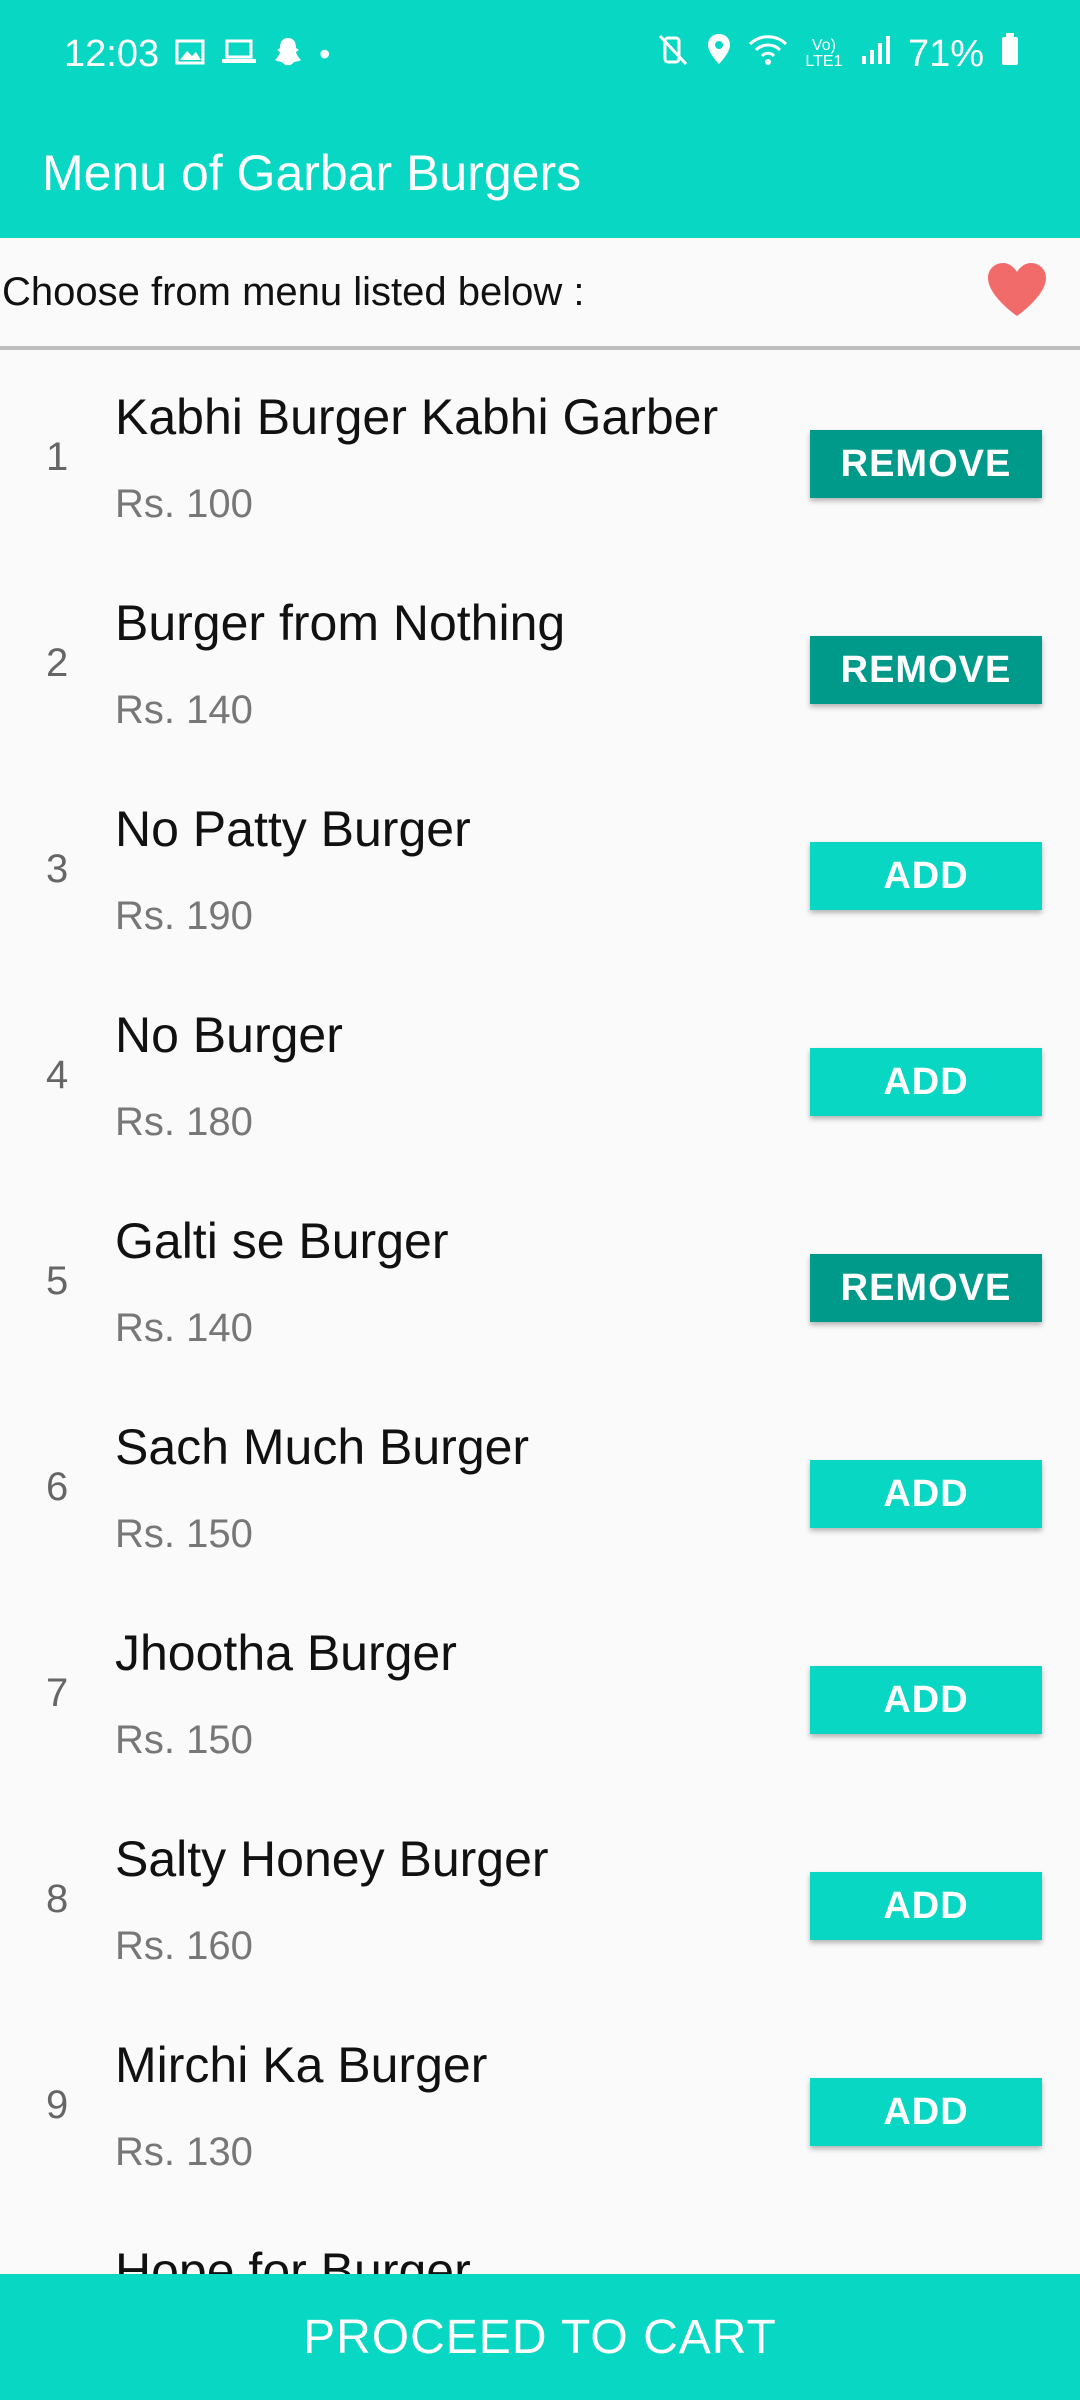 This screenshot has height=2400, width=1080. Describe the element at coordinates (1010, 54) in the screenshot. I see `battery-icon` at that location.